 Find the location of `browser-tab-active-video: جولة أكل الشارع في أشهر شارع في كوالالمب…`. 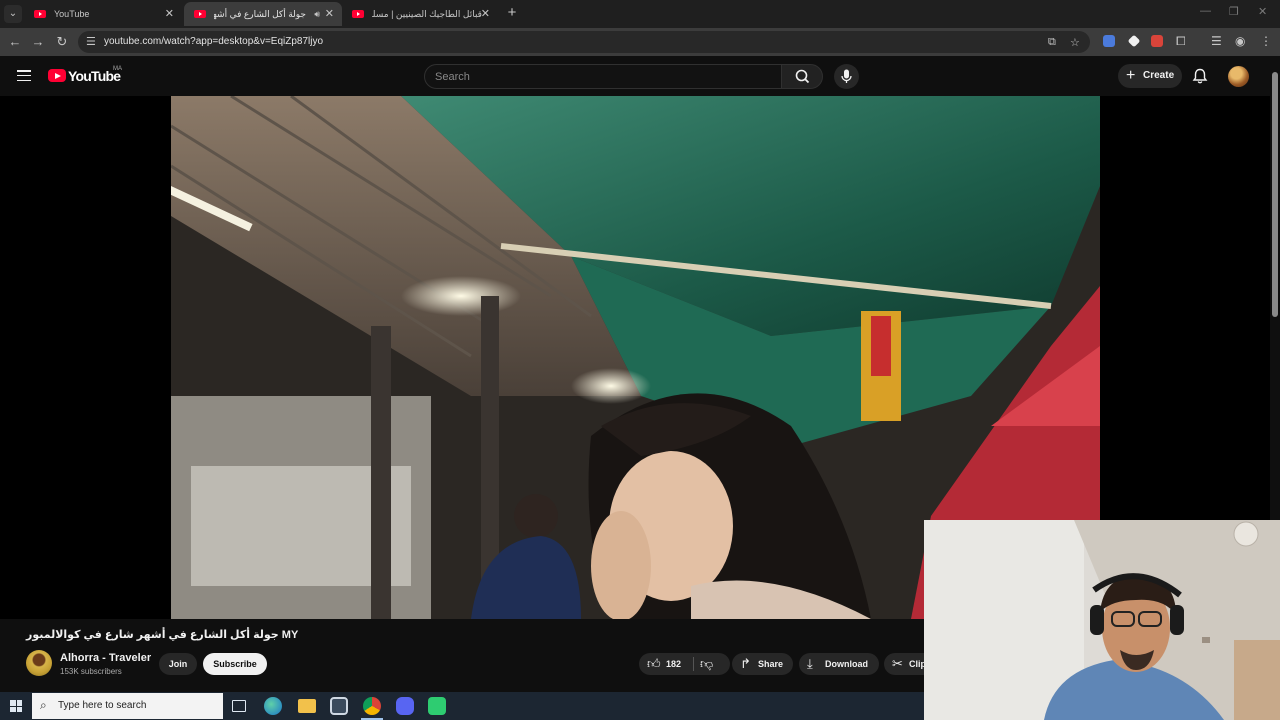

browser-tab-active-video: جولة أكل الشارع في أشهر شارع في كوالالمب… is located at coordinates (263, 14).